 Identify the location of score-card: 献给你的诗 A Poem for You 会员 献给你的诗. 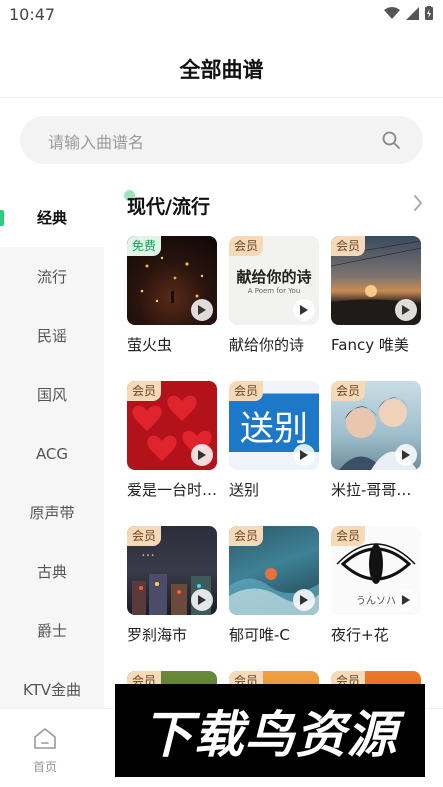
(274, 295).